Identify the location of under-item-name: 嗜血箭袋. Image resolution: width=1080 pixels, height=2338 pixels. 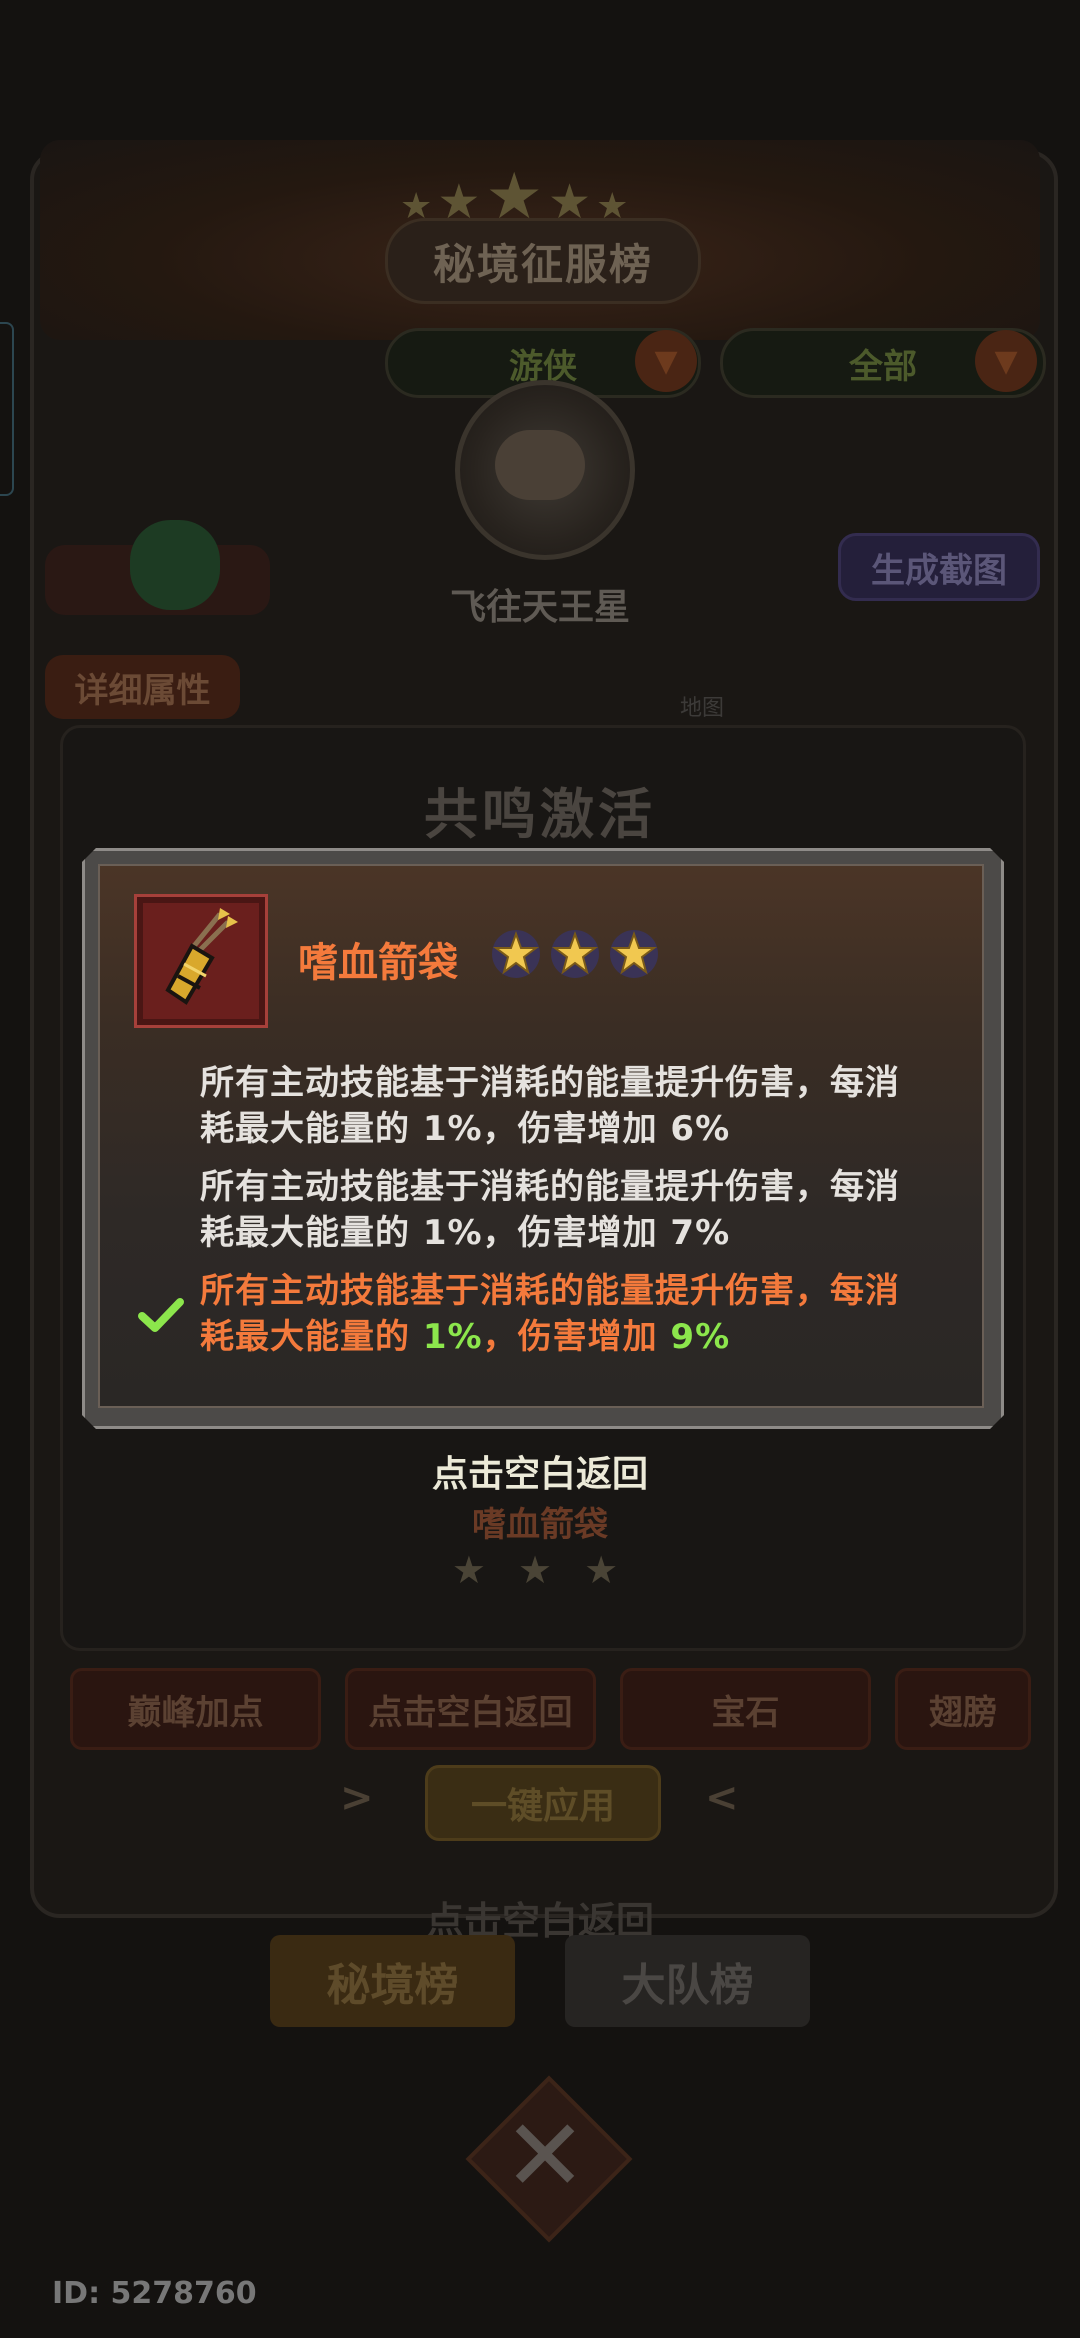
(540, 1525).